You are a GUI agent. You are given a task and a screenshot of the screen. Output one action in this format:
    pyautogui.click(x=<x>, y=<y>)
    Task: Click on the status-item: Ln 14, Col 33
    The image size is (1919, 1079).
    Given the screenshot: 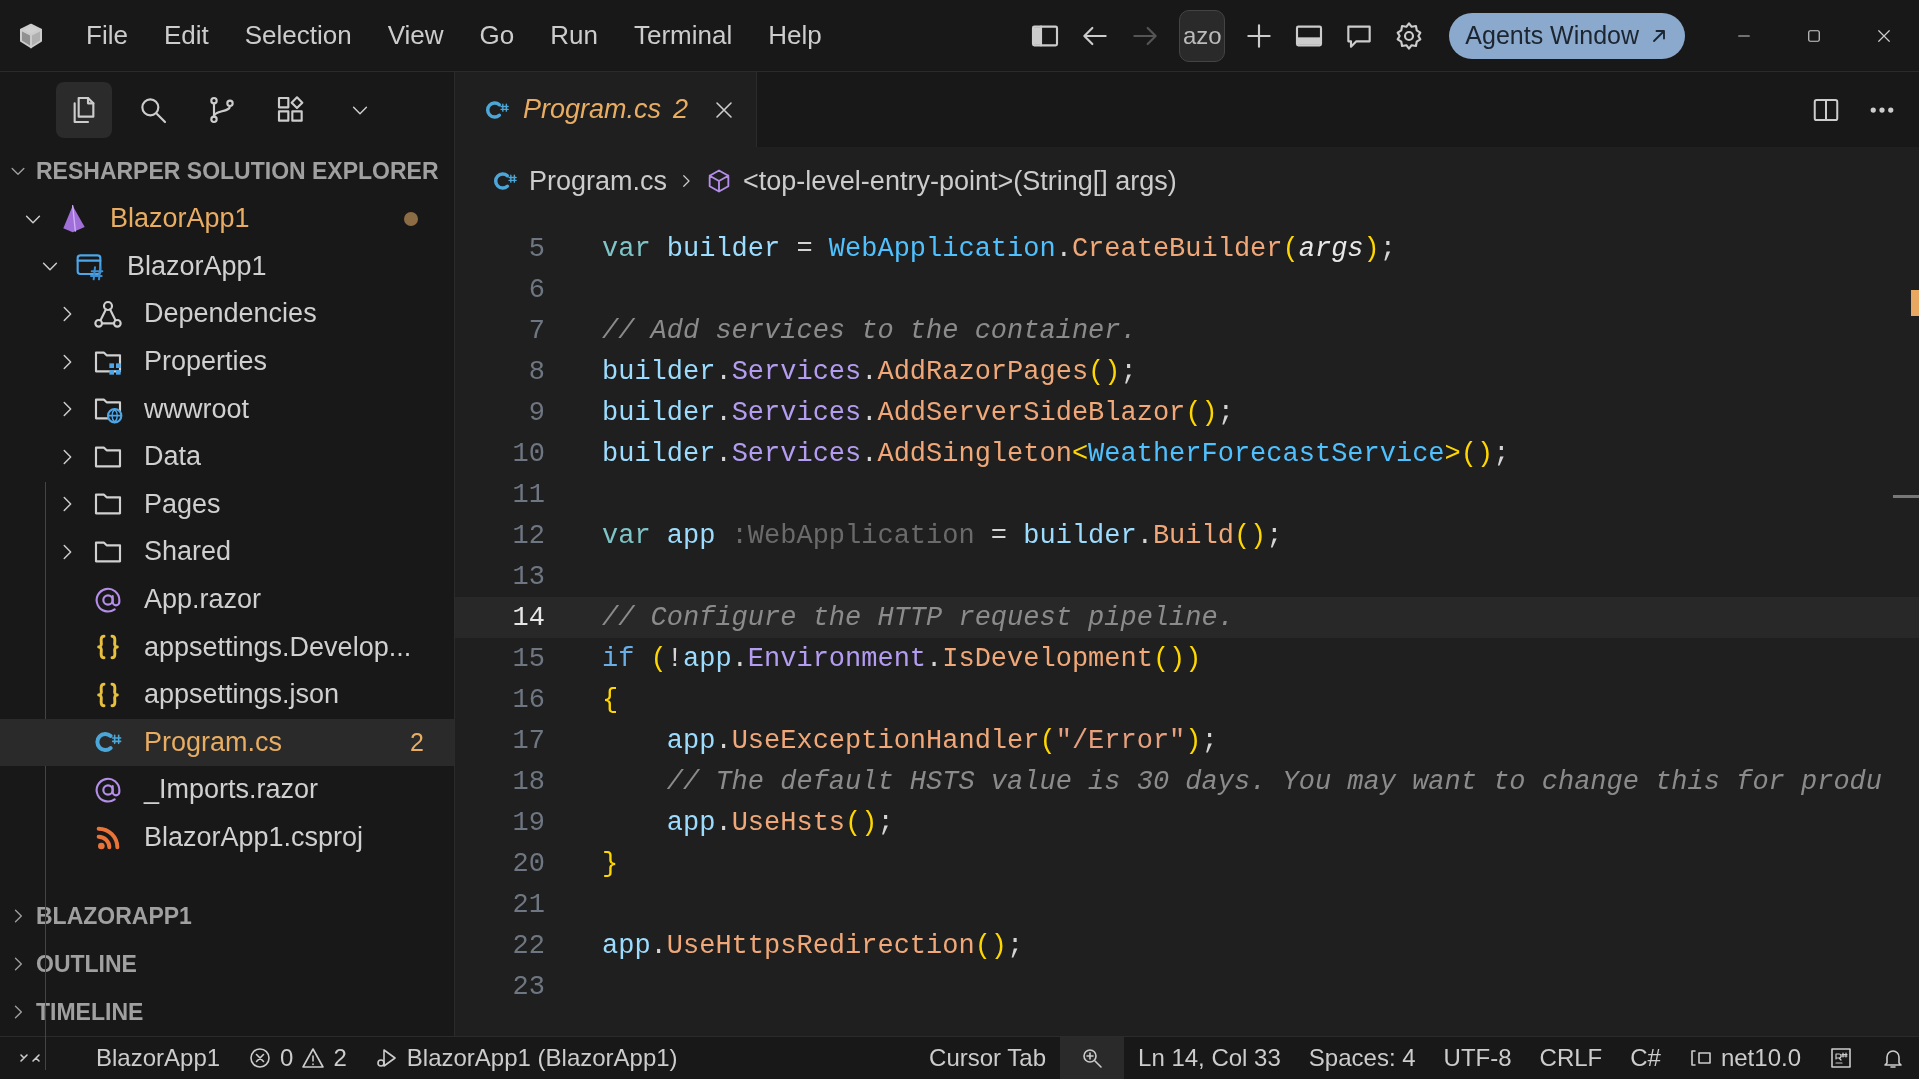 What is the action you would take?
    pyautogui.click(x=1209, y=1058)
    